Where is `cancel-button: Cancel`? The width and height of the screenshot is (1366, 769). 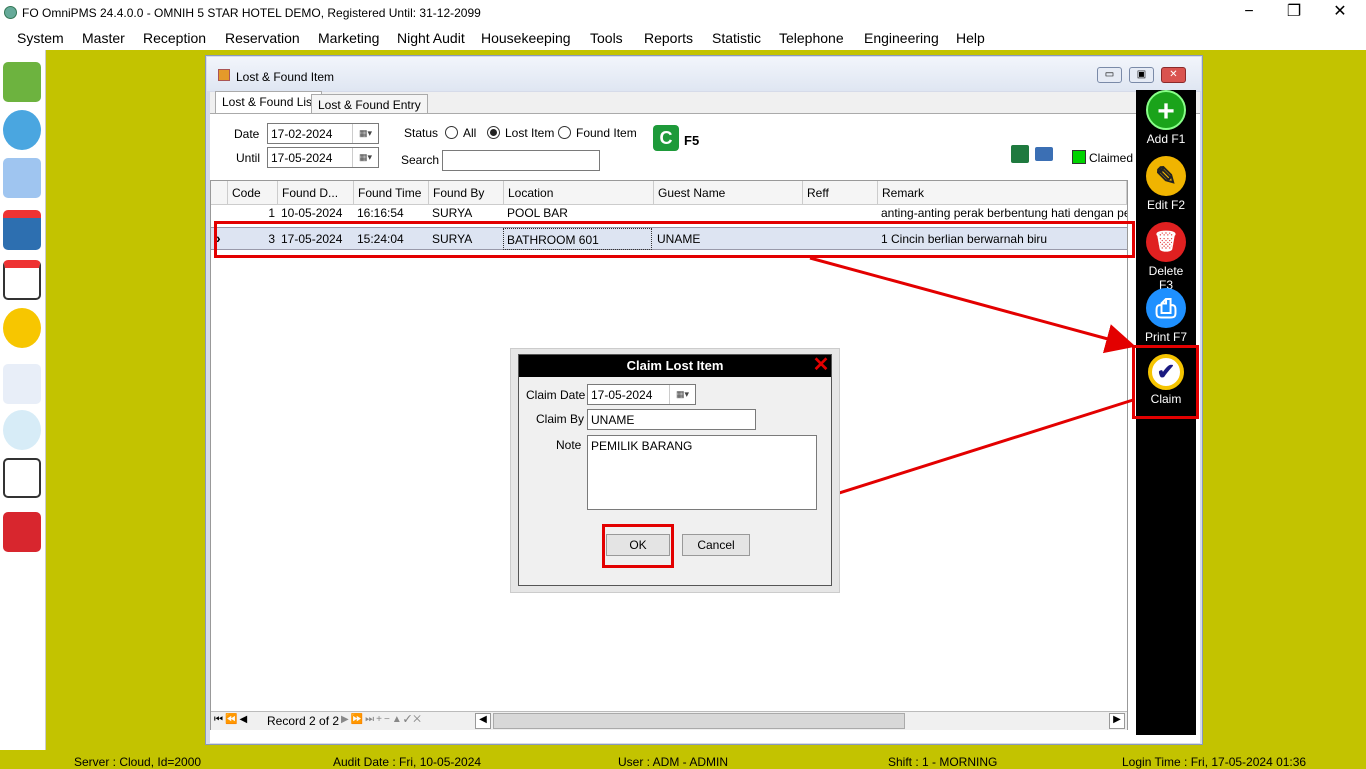 cancel-button: Cancel is located at coordinates (716, 545).